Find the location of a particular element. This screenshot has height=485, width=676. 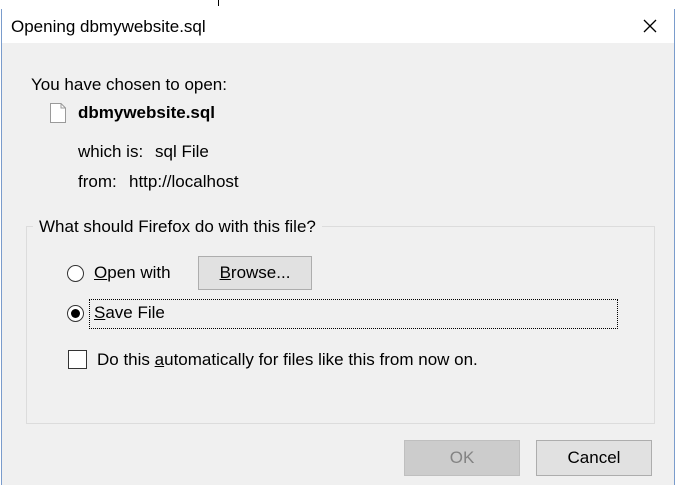

file-type-label: which is: is located at coordinates (111, 151).